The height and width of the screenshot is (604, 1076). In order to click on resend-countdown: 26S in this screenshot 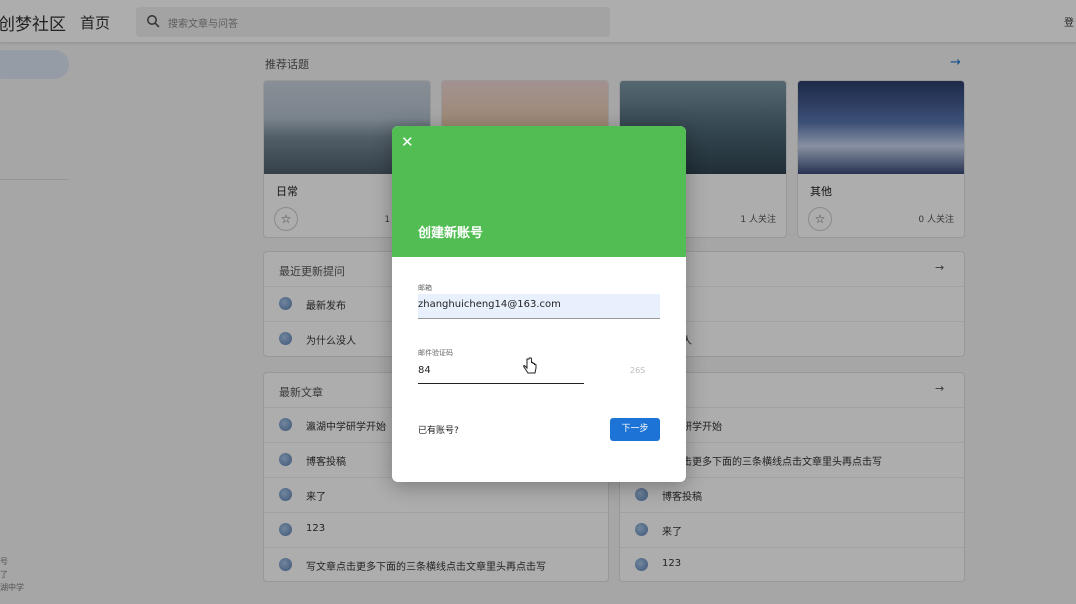, I will do `click(638, 370)`.